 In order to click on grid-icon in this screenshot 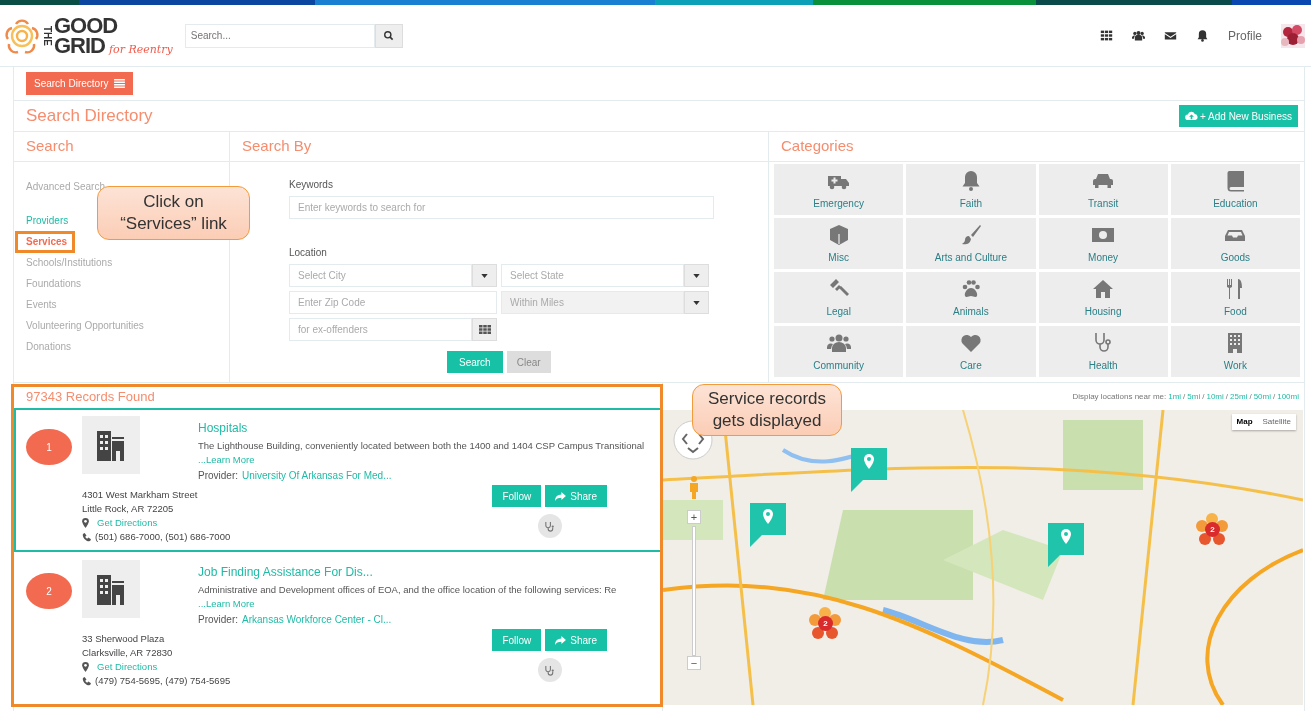, I will do `click(484, 329)`.